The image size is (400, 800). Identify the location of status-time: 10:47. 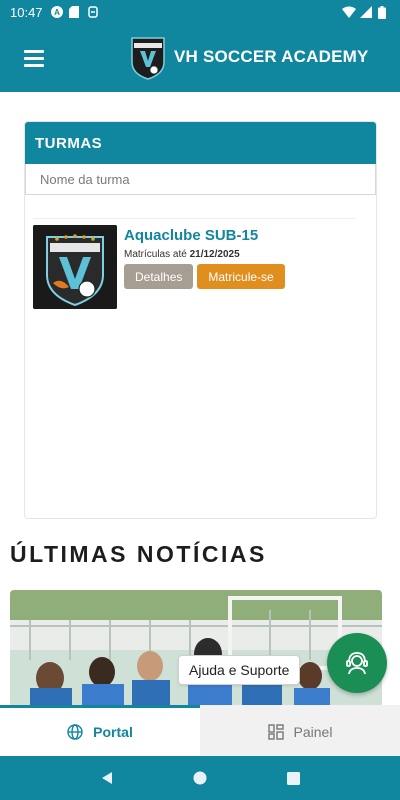
(26, 12).